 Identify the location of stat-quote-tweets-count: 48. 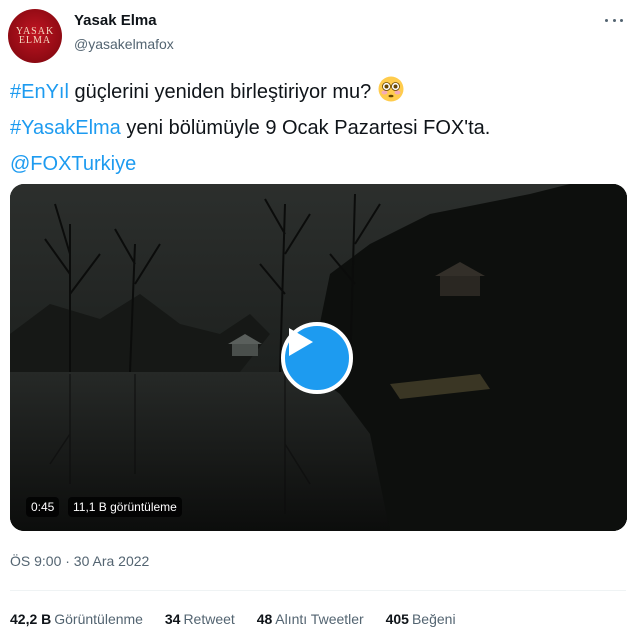
(264, 619).